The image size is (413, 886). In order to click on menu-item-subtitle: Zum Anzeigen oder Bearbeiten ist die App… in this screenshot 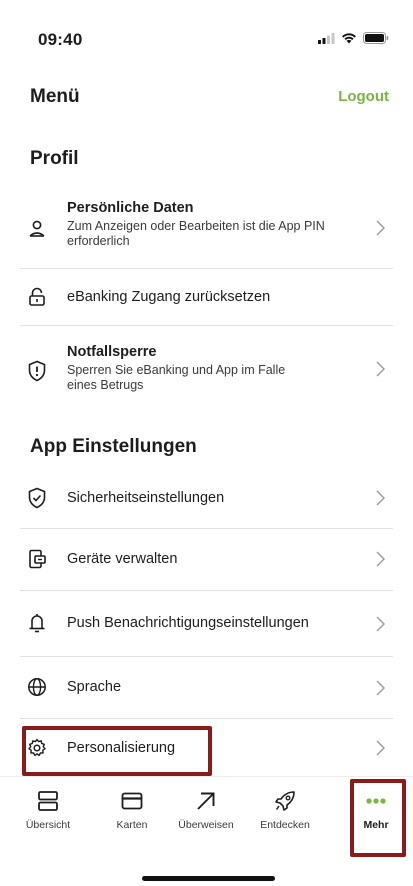, I will do `click(196, 233)`.